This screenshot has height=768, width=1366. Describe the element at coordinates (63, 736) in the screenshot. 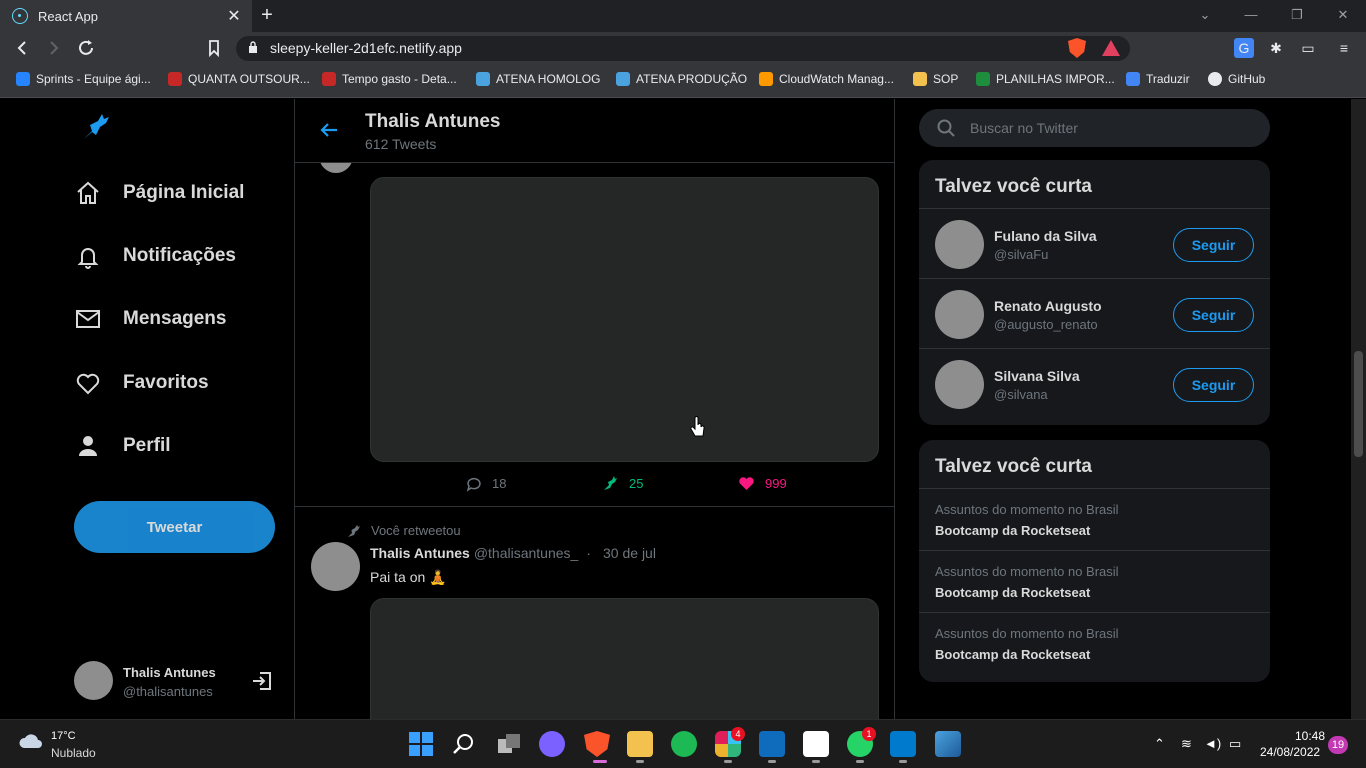

I see `weather-temperature: 17°C` at that location.